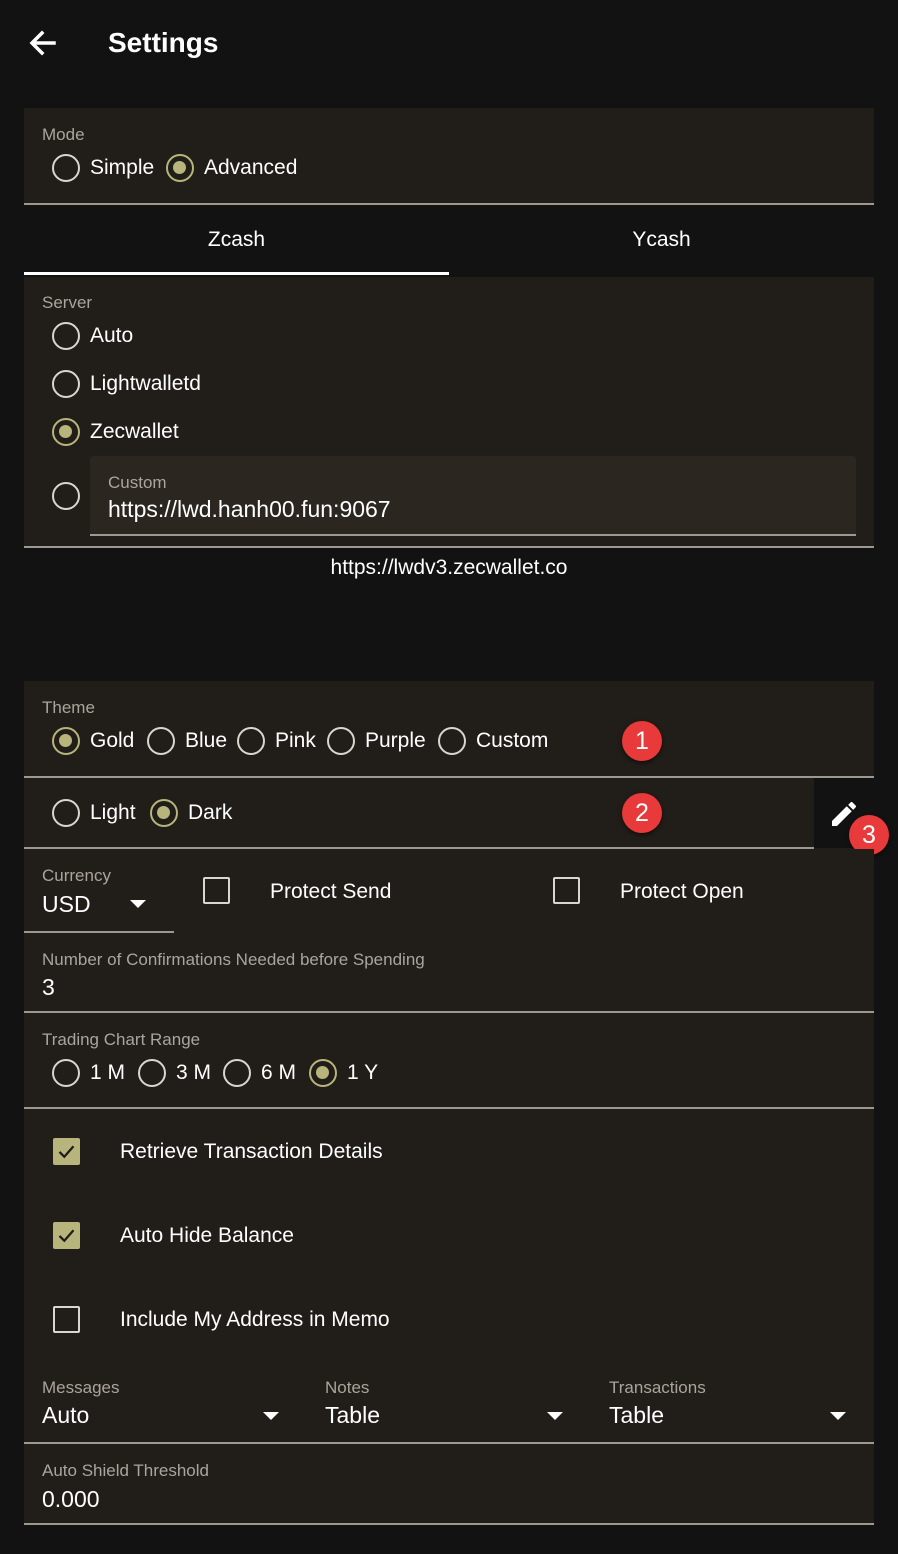 The width and height of the screenshot is (898, 1554). What do you see at coordinates (66, 813) in the screenshot?
I see `brightness-radio-light` at bounding box center [66, 813].